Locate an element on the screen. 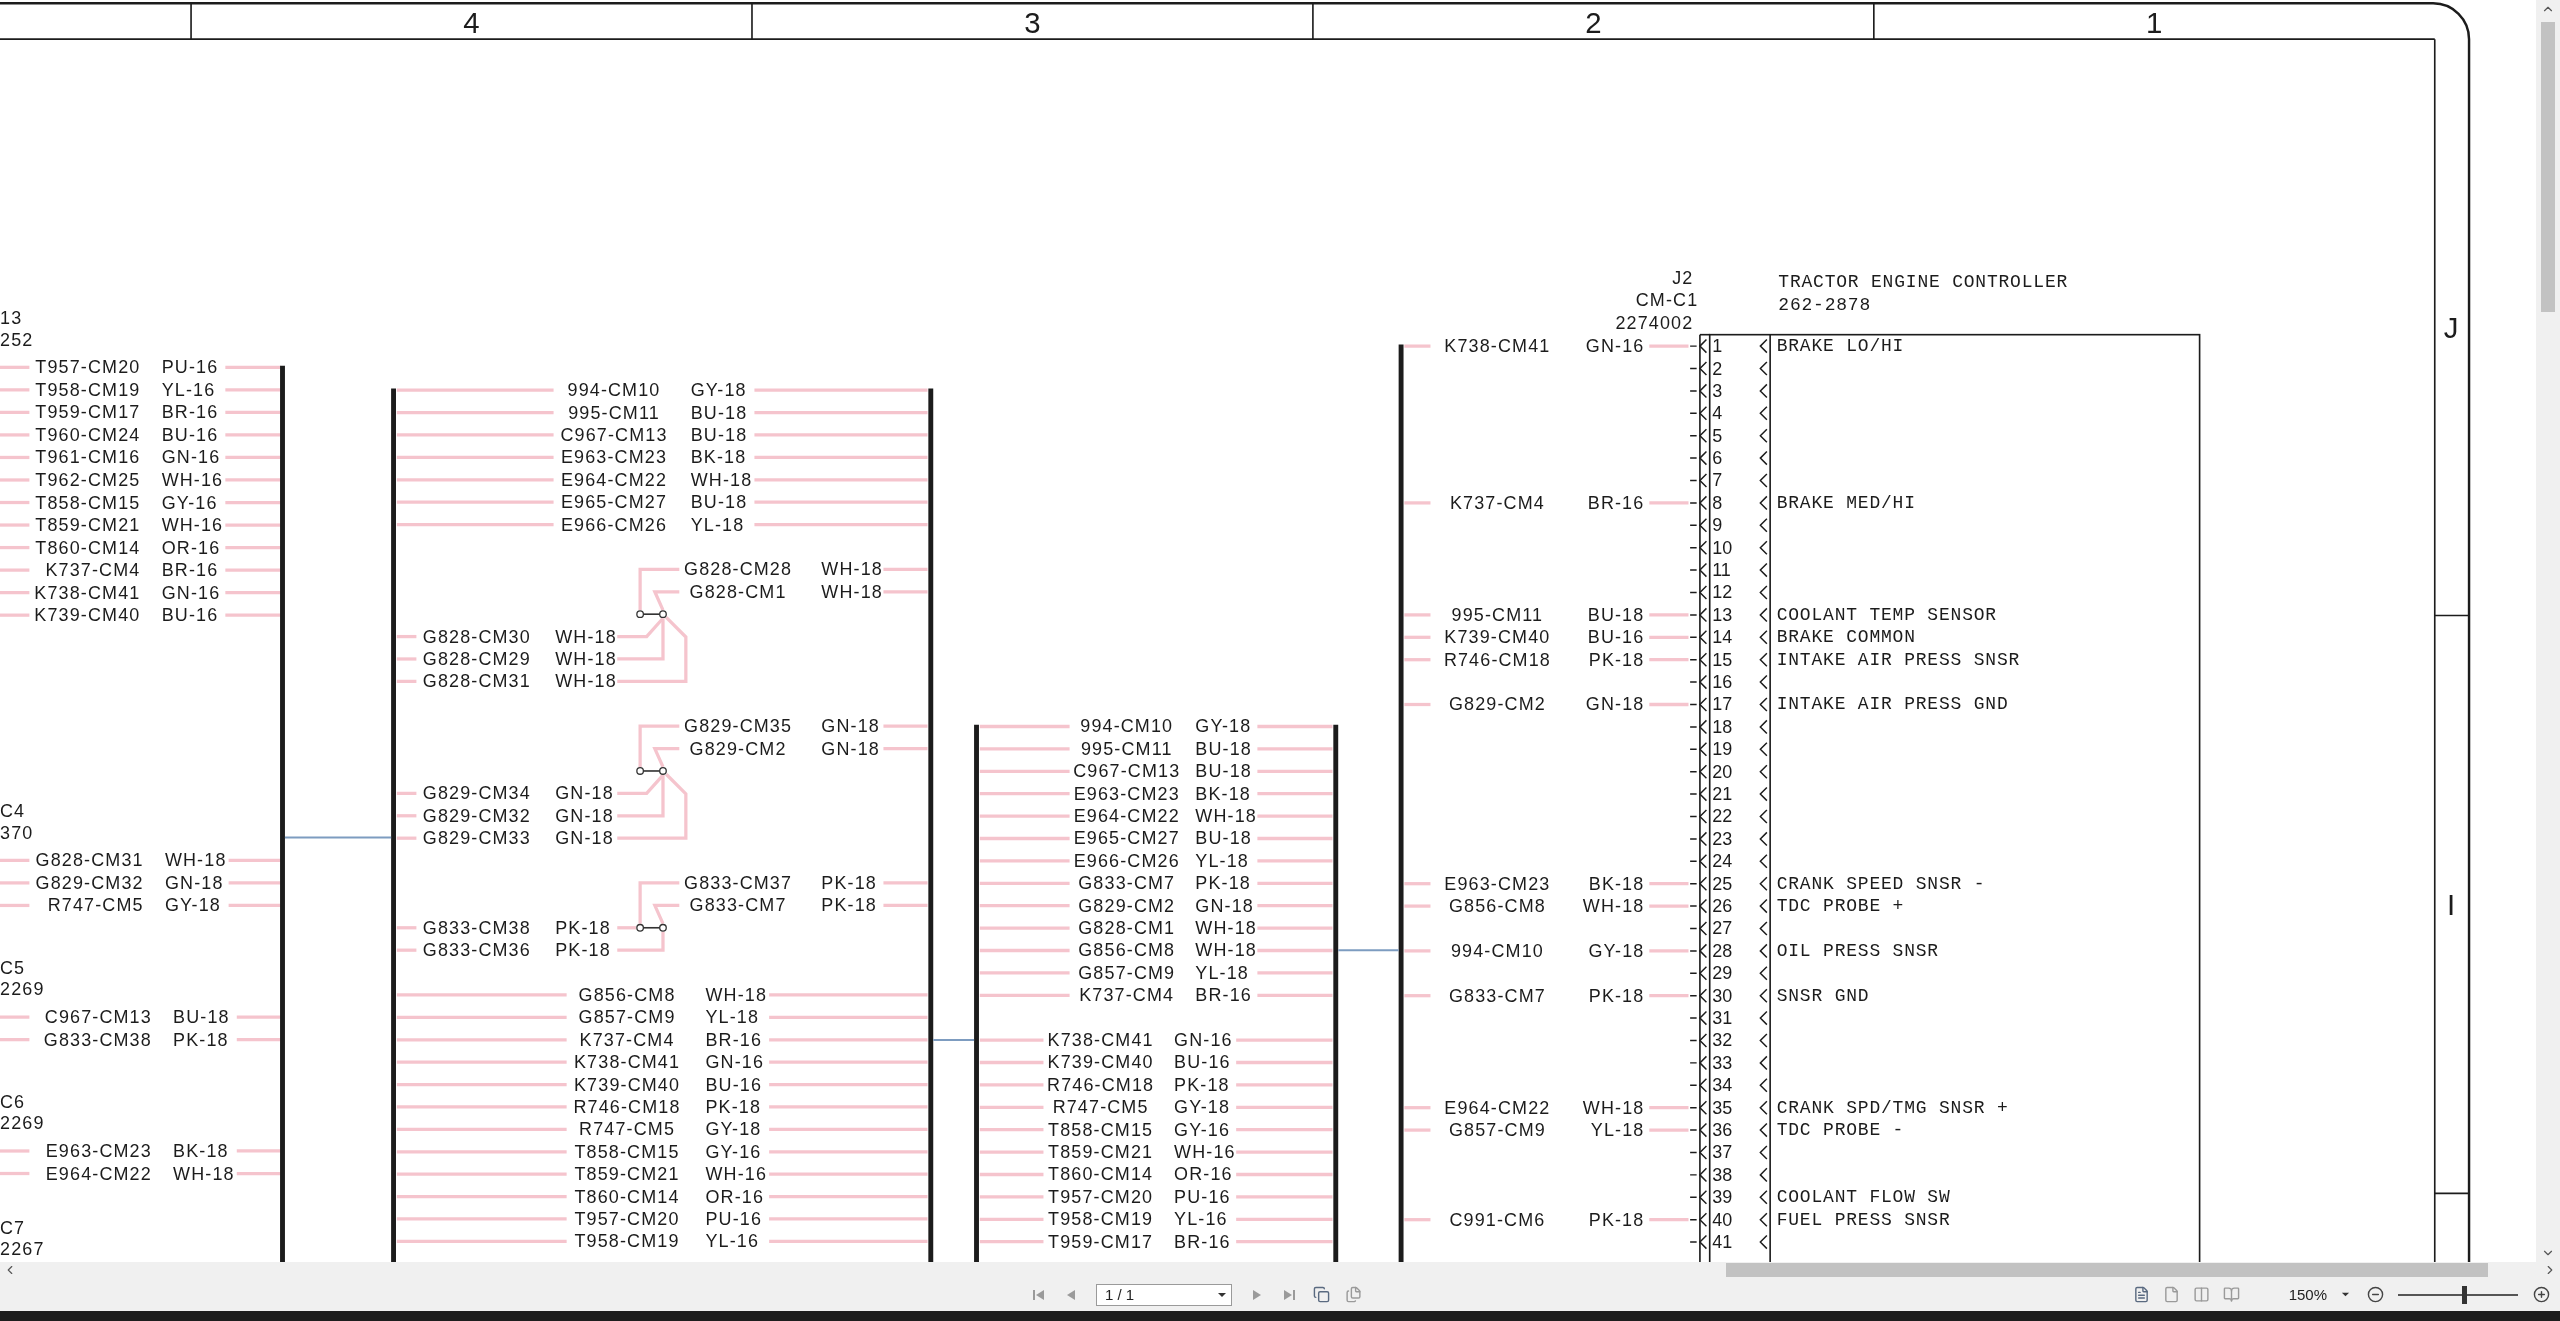 The height and width of the screenshot is (1321, 2560). gauge-label: PK-18 is located at coordinates (1202, 1084).